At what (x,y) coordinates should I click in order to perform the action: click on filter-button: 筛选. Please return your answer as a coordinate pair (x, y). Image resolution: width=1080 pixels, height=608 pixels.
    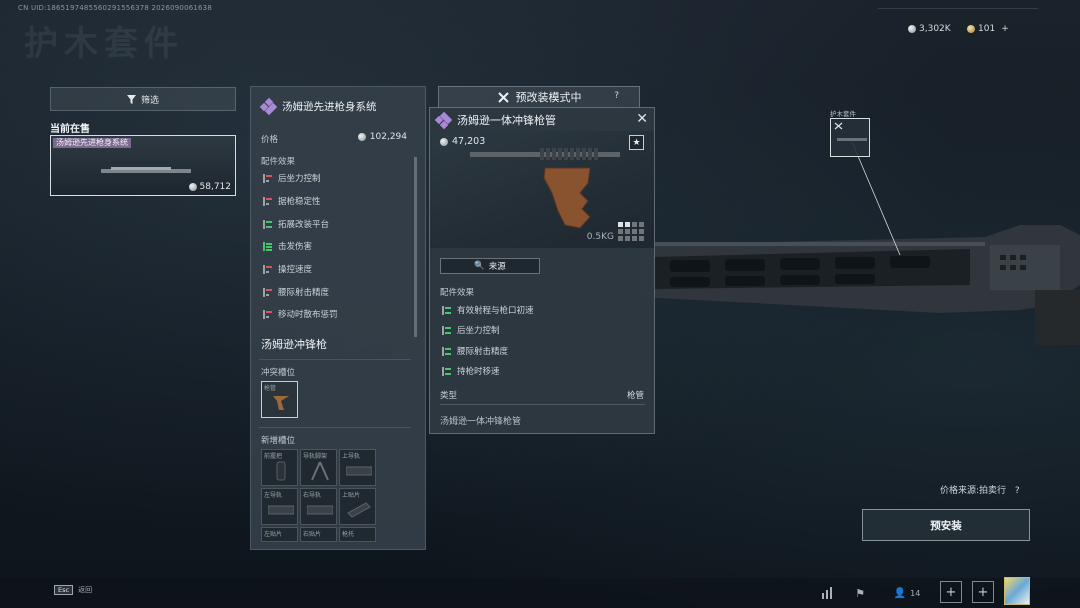
    Looking at the image, I should click on (143, 99).